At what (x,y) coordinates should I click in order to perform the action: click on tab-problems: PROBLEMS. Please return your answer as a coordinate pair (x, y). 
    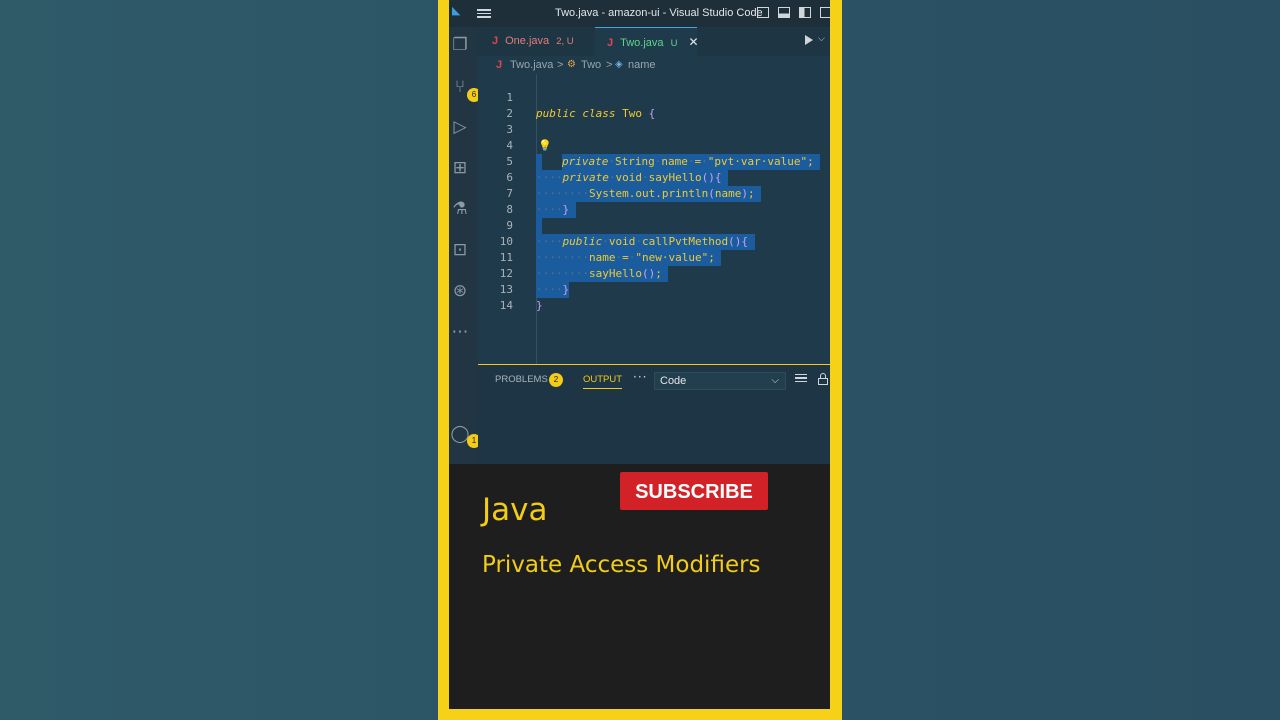
    Looking at the image, I should click on (521, 379).